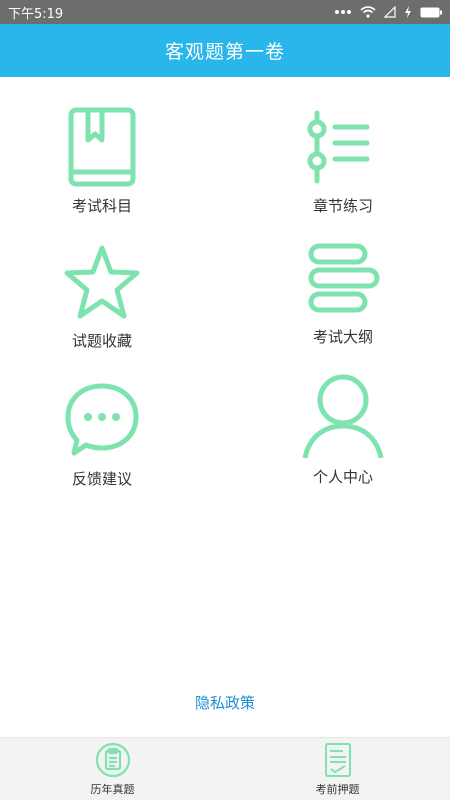 Image resolution: width=450 pixels, height=800 pixels. I want to click on menu-item-exam-subjects: 考试科目, so click(102, 161).